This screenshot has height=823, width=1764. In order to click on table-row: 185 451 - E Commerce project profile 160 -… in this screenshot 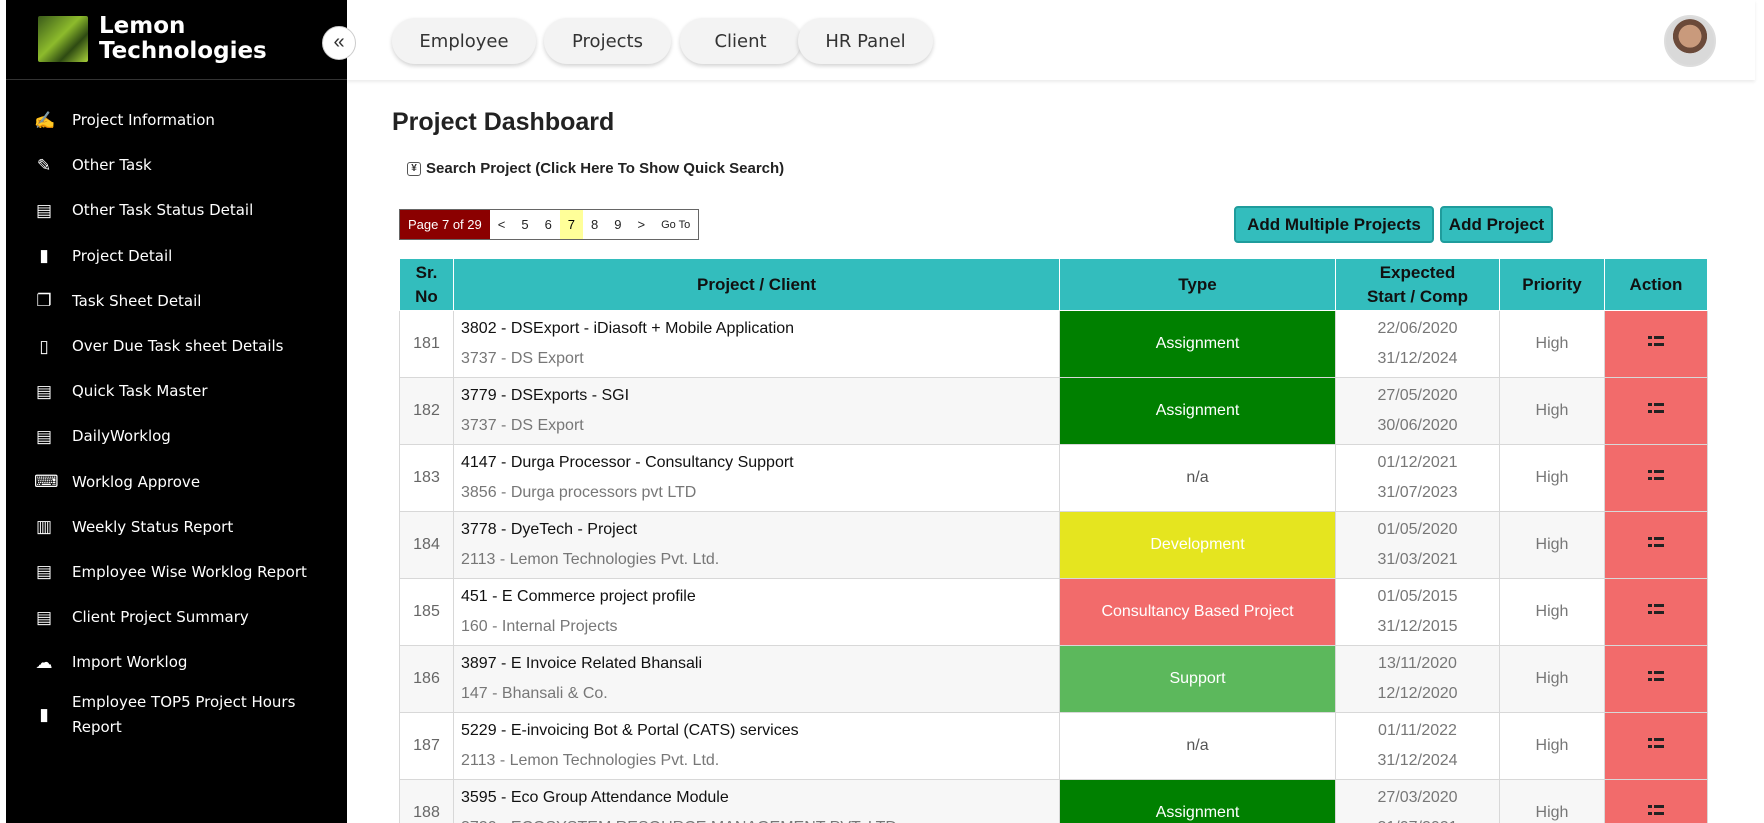, I will do `click(1053, 612)`.